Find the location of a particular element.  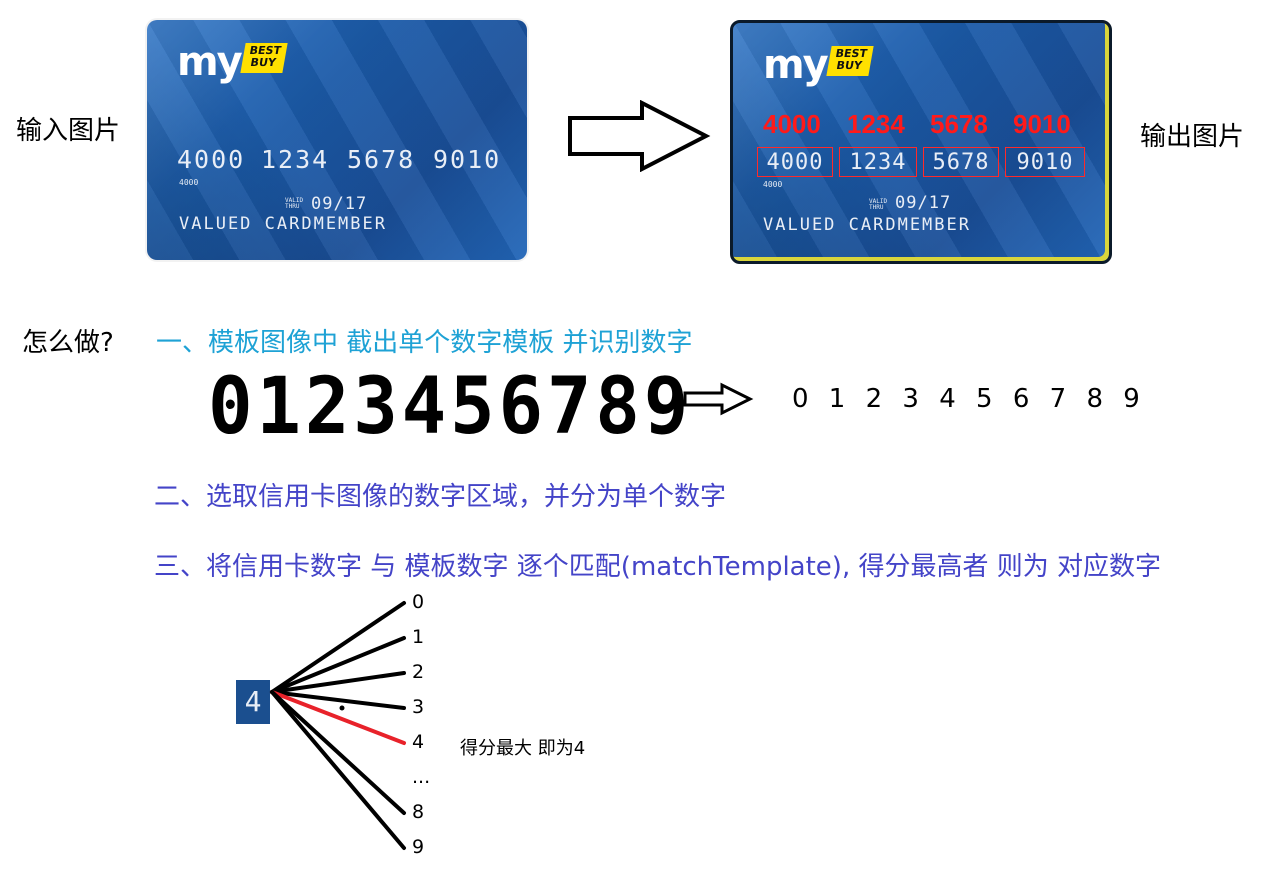

dot-marker is located at coordinates (342, 708).